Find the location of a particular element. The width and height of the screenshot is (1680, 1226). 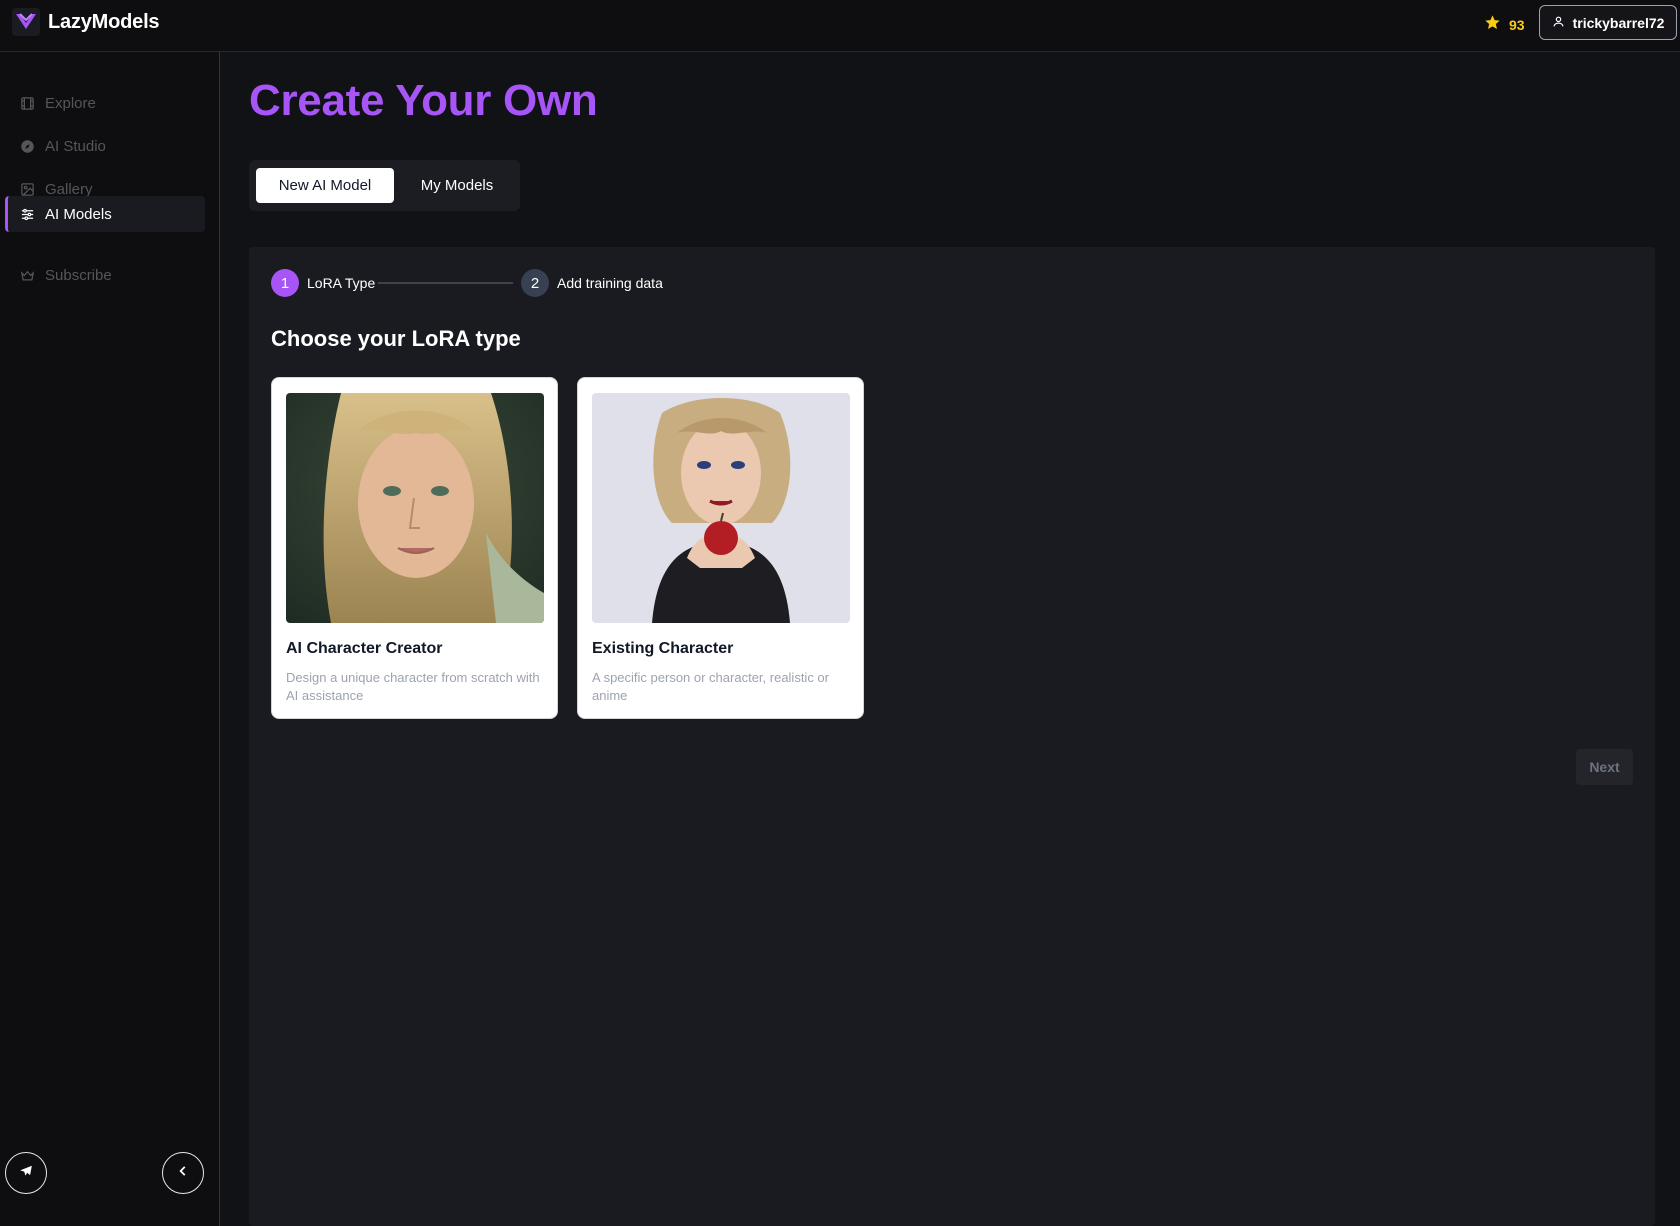

chevron-left-icon is located at coordinates (183, 1173).